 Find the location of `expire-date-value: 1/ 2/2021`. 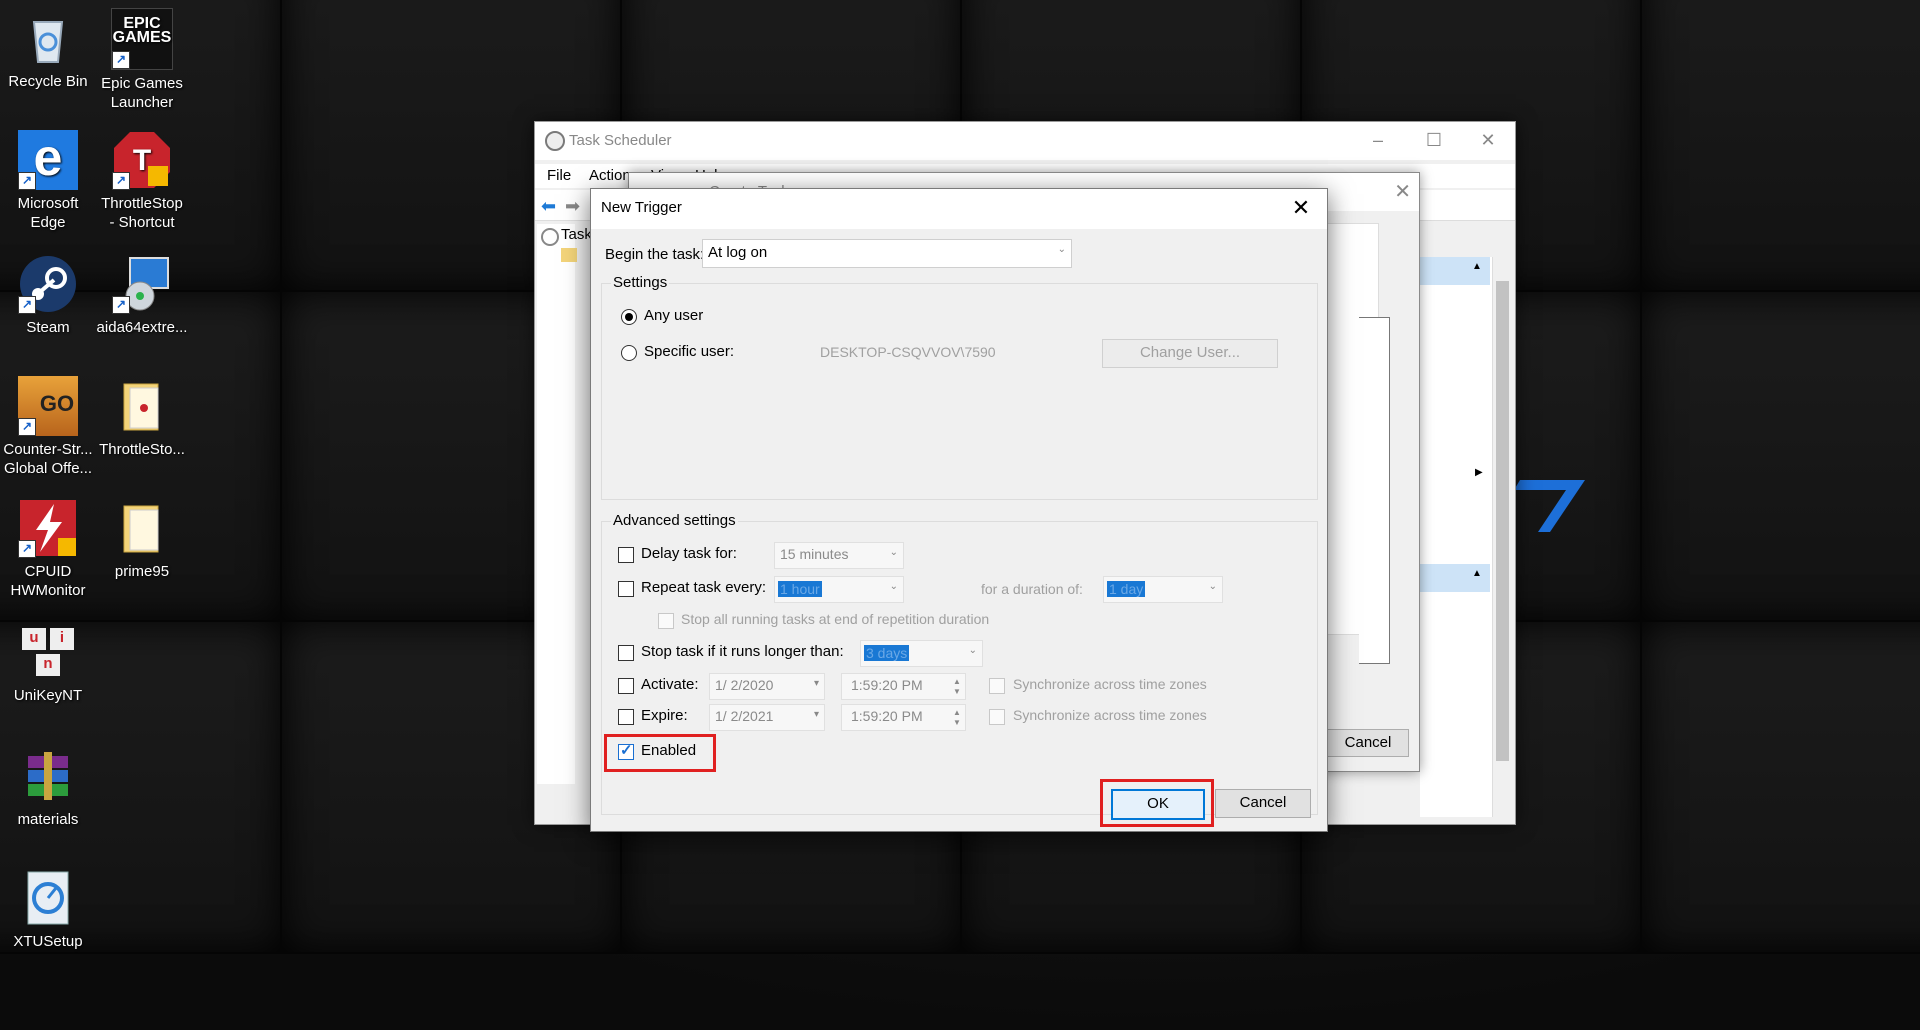

expire-date-value: 1/ 2/2021 is located at coordinates (744, 716).